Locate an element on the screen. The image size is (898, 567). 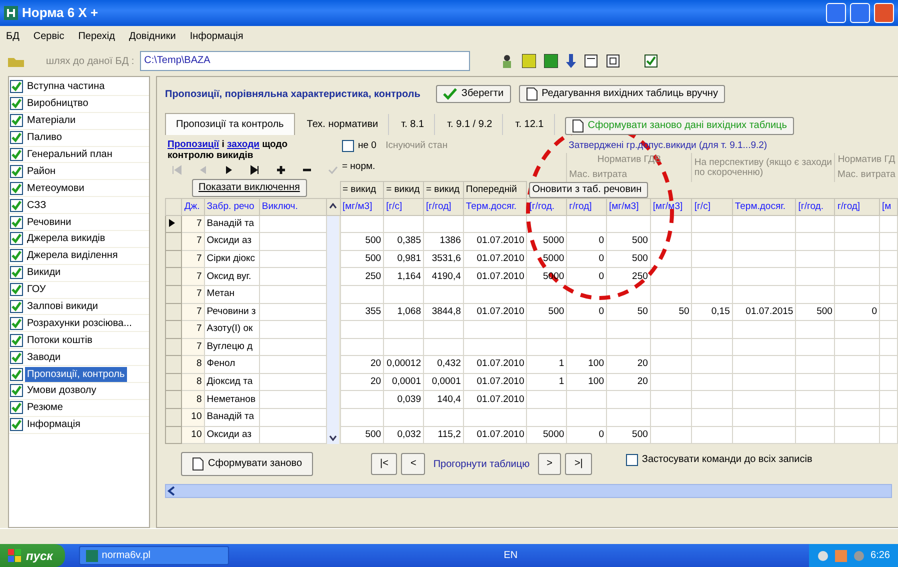
table-cell: 8 is located at coordinates (199, 399).